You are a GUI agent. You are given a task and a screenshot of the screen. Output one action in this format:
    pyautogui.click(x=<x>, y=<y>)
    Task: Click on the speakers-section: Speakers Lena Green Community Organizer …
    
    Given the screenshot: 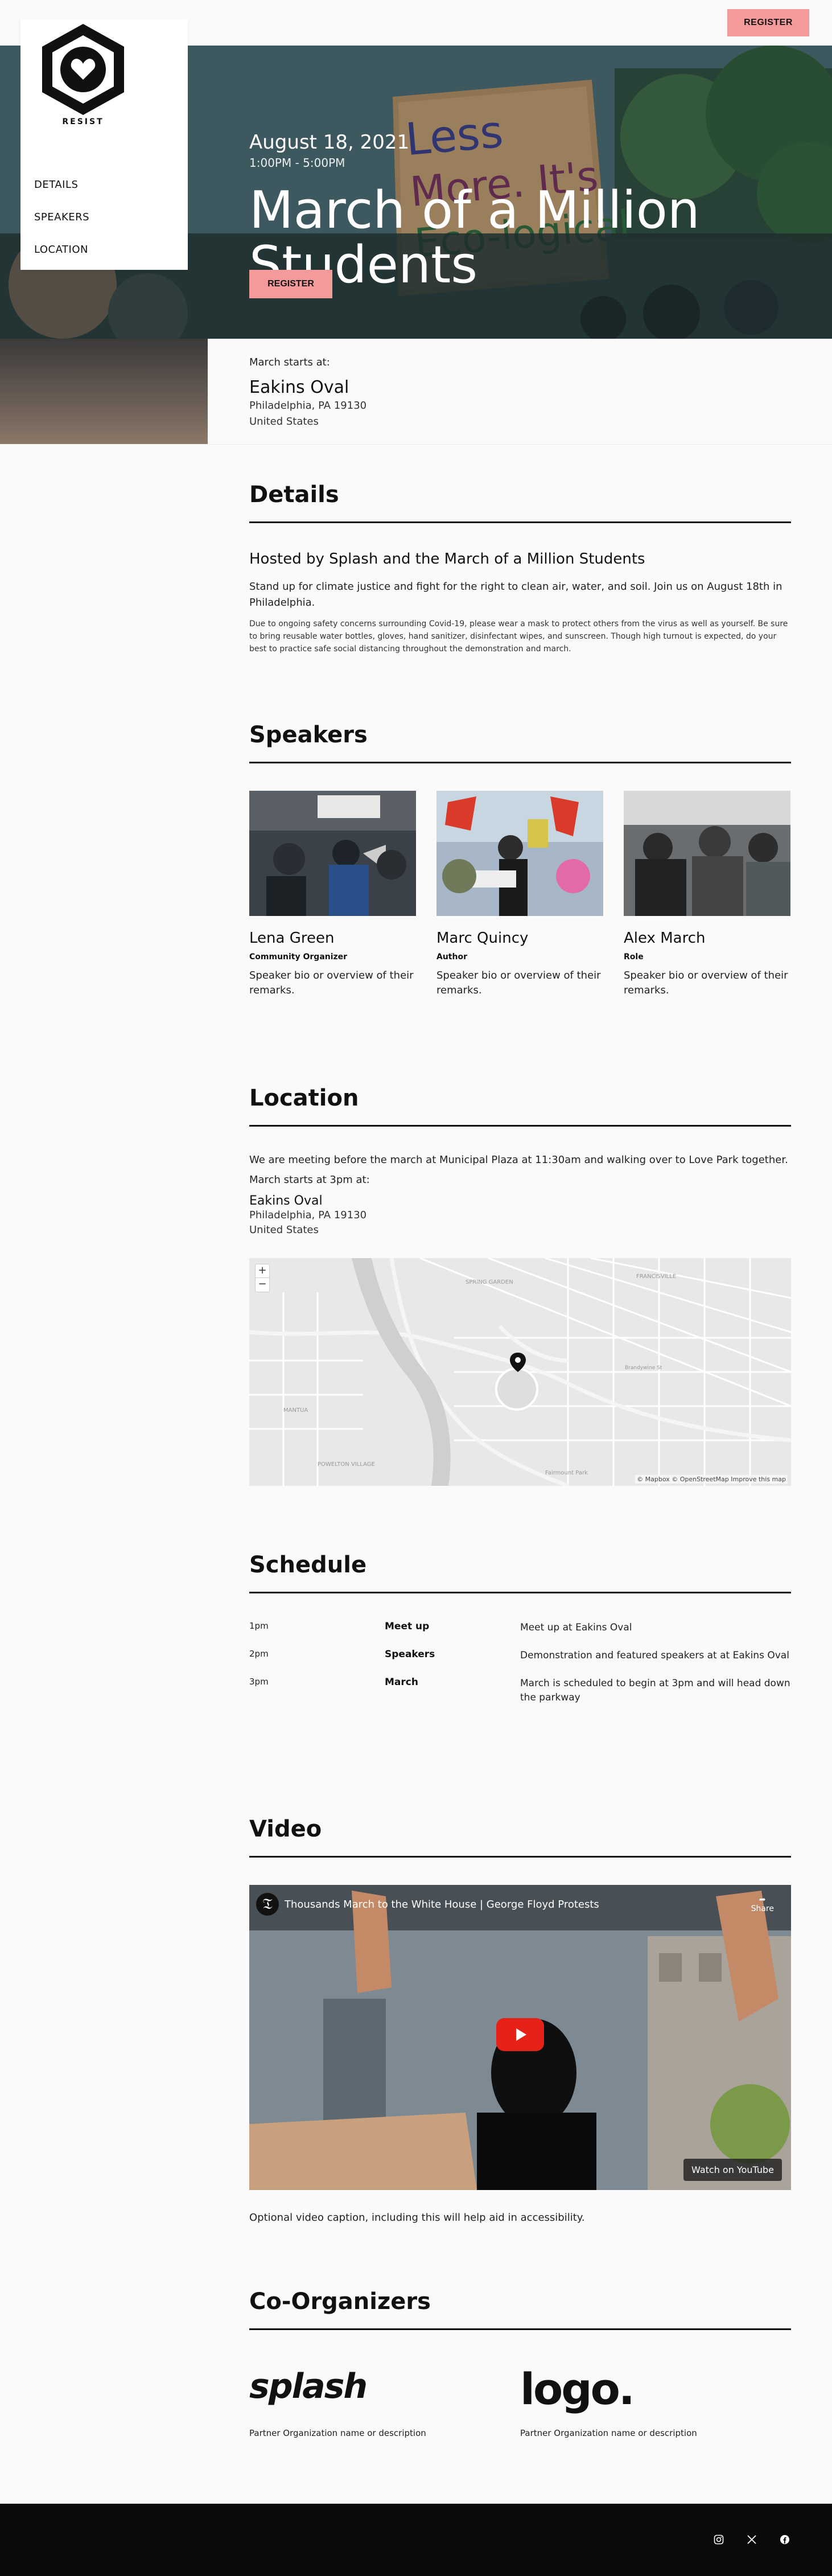 What is the action you would take?
    pyautogui.click(x=520, y=860)
    